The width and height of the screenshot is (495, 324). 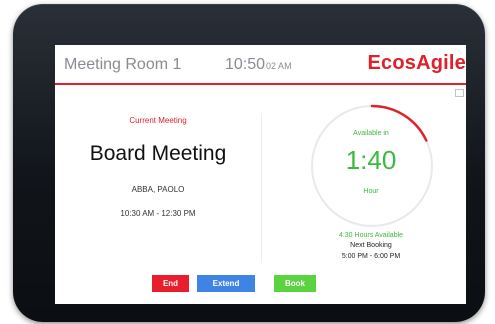 What do you see at coordinates (123, 64) in the screenshot?
I see `room-name: Meeting Room 1` at bounding box center [123, 64].